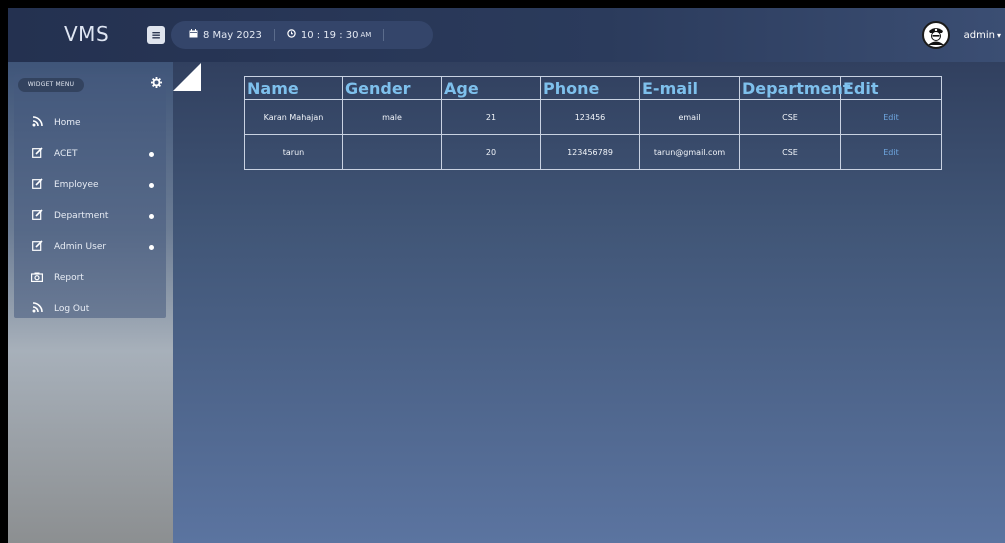  I want to click on cell-phone: 123456789, so click(590, 152).